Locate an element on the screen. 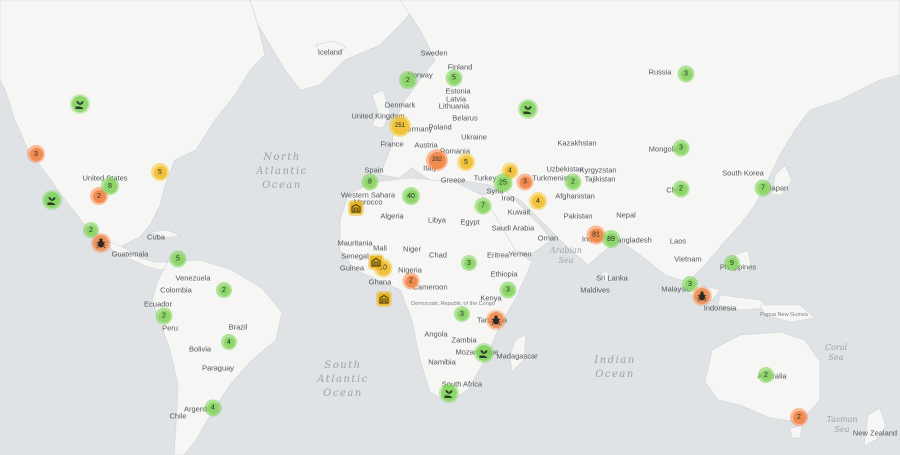 The image size is (900, 455). cluster-count: 40 is located at coordinates (411, 196).